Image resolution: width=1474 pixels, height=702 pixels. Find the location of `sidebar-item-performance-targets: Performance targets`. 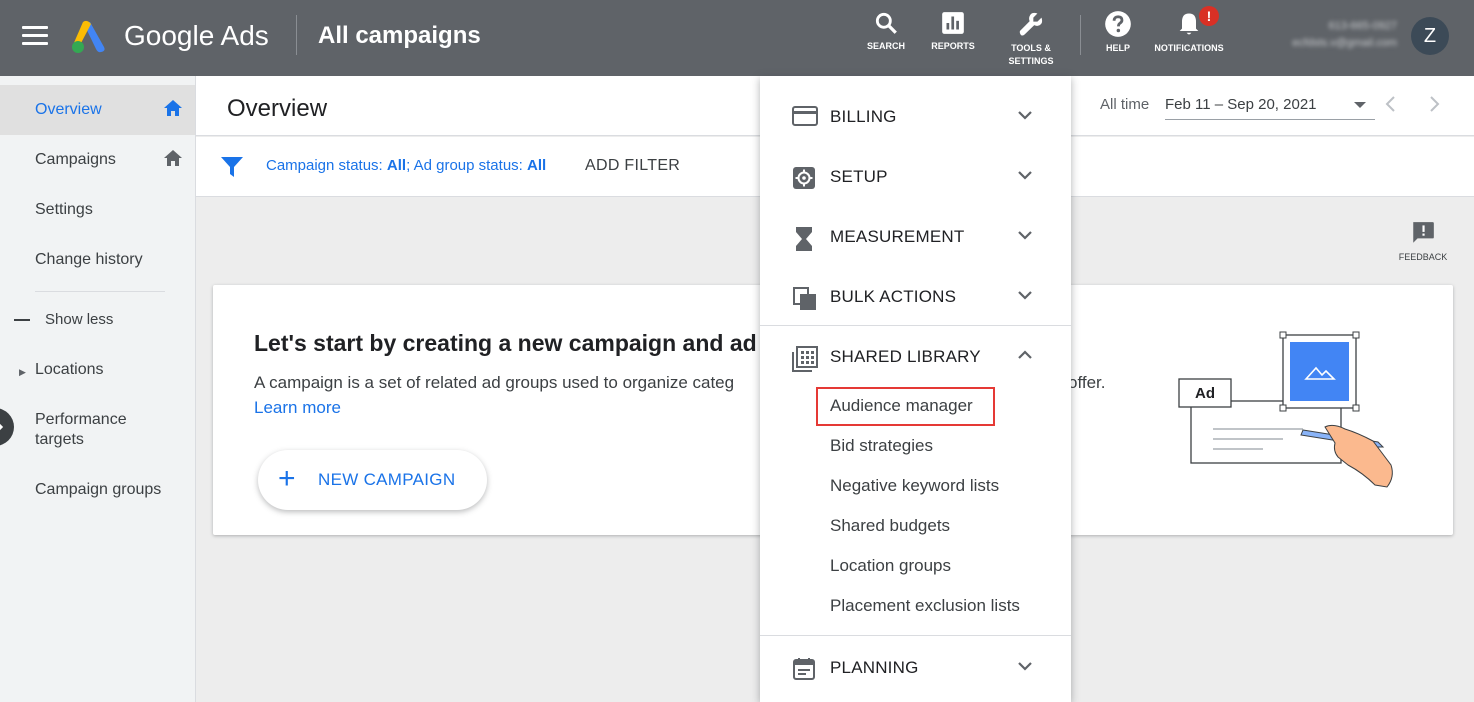

sidebar-item-performance-targets: Performance targets is located at coordinates (75, 434).